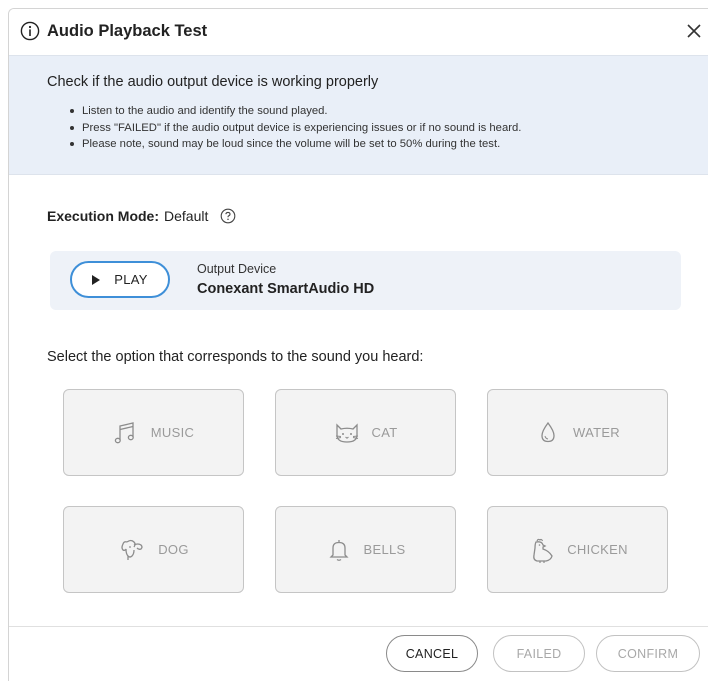 Image resolution: width=708 pixels, height=681 pixels. Describe the element at coordinates (103, 216) in the screenshot. I see `execution-mode-label: Execution Mode:` at that location.